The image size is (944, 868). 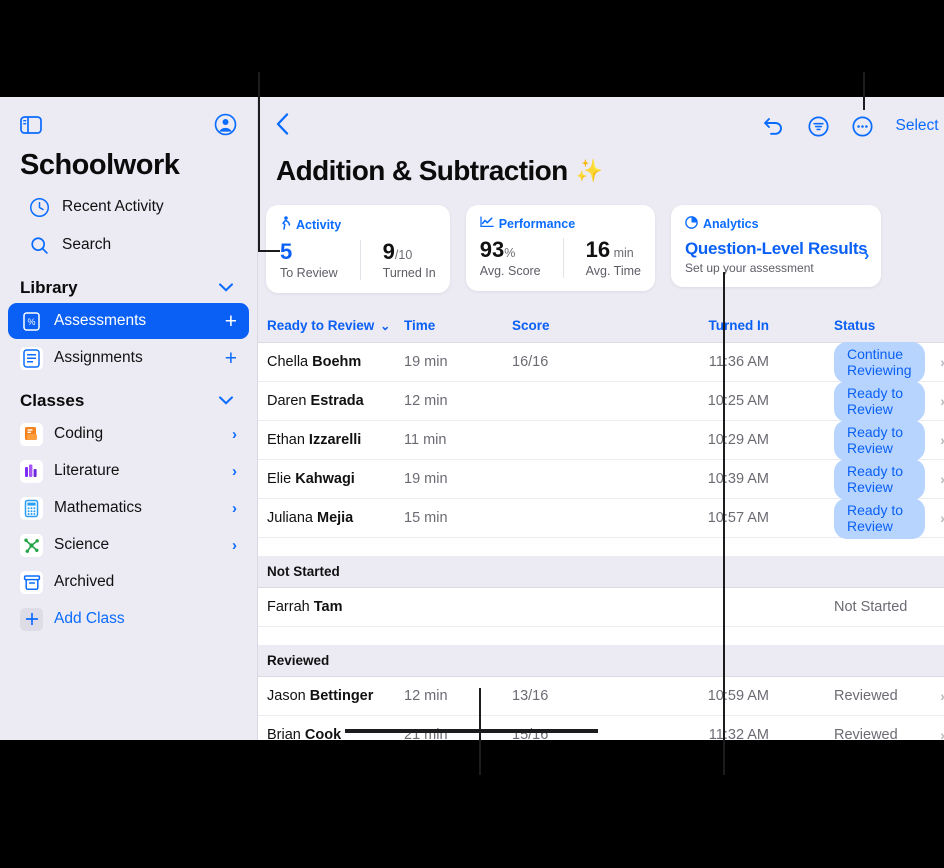 What do you see at coordinates (409, 273) in the screenshot?
I see `stat-caption: Turned In` at bounding box center [409, 273].